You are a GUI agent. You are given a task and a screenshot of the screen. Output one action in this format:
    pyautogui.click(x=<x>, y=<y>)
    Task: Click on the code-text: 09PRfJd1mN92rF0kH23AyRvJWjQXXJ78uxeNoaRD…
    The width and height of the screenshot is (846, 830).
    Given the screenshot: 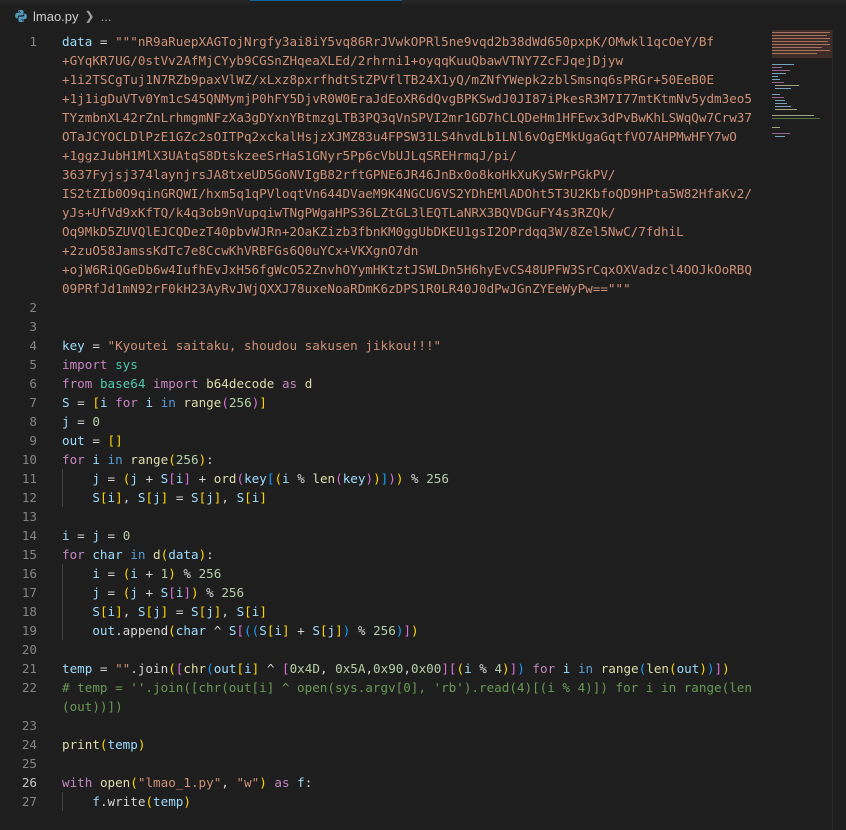 What is the action you would take?
    pyautogui.click(x=346, y=288)
    